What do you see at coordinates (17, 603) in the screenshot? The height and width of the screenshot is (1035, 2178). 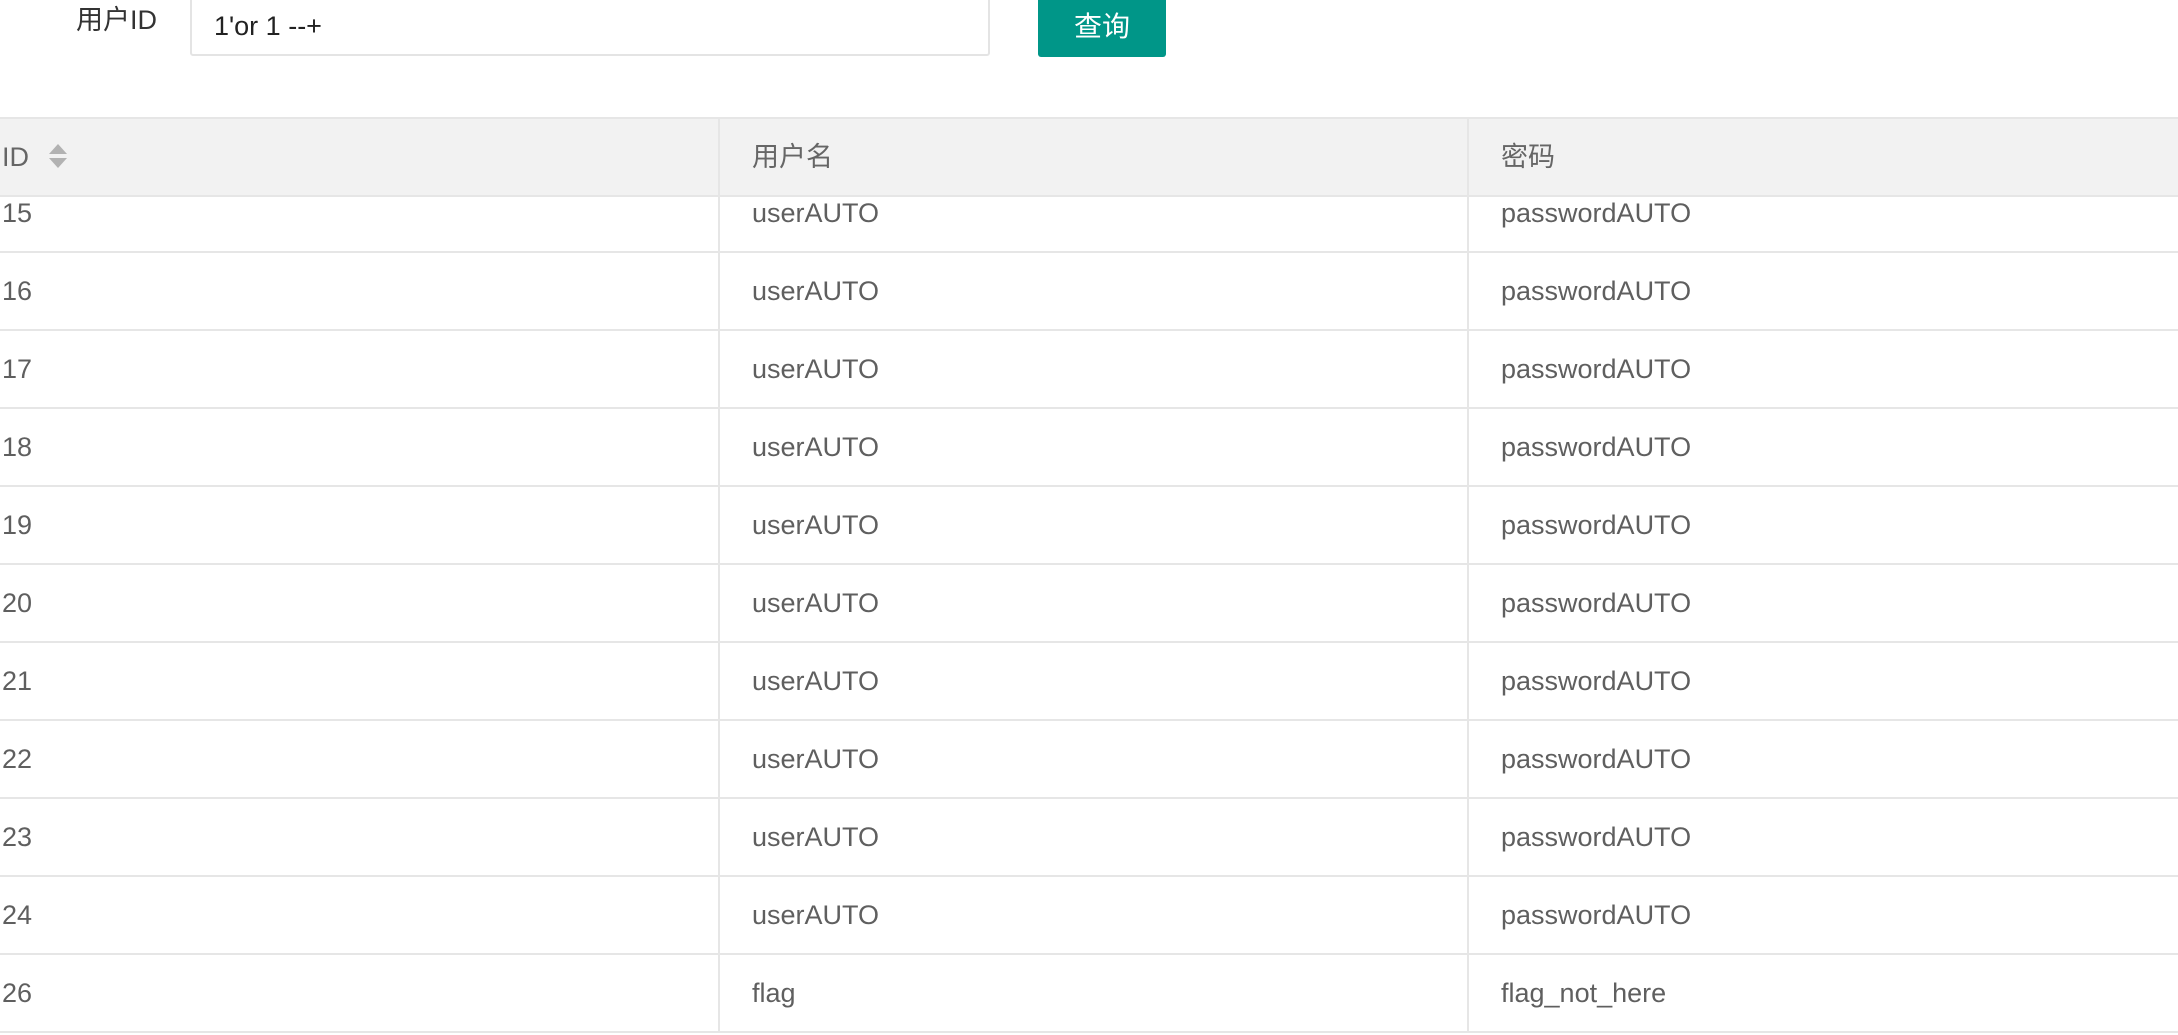 I see `cell-id: 20` at bounding box center [17, 603].